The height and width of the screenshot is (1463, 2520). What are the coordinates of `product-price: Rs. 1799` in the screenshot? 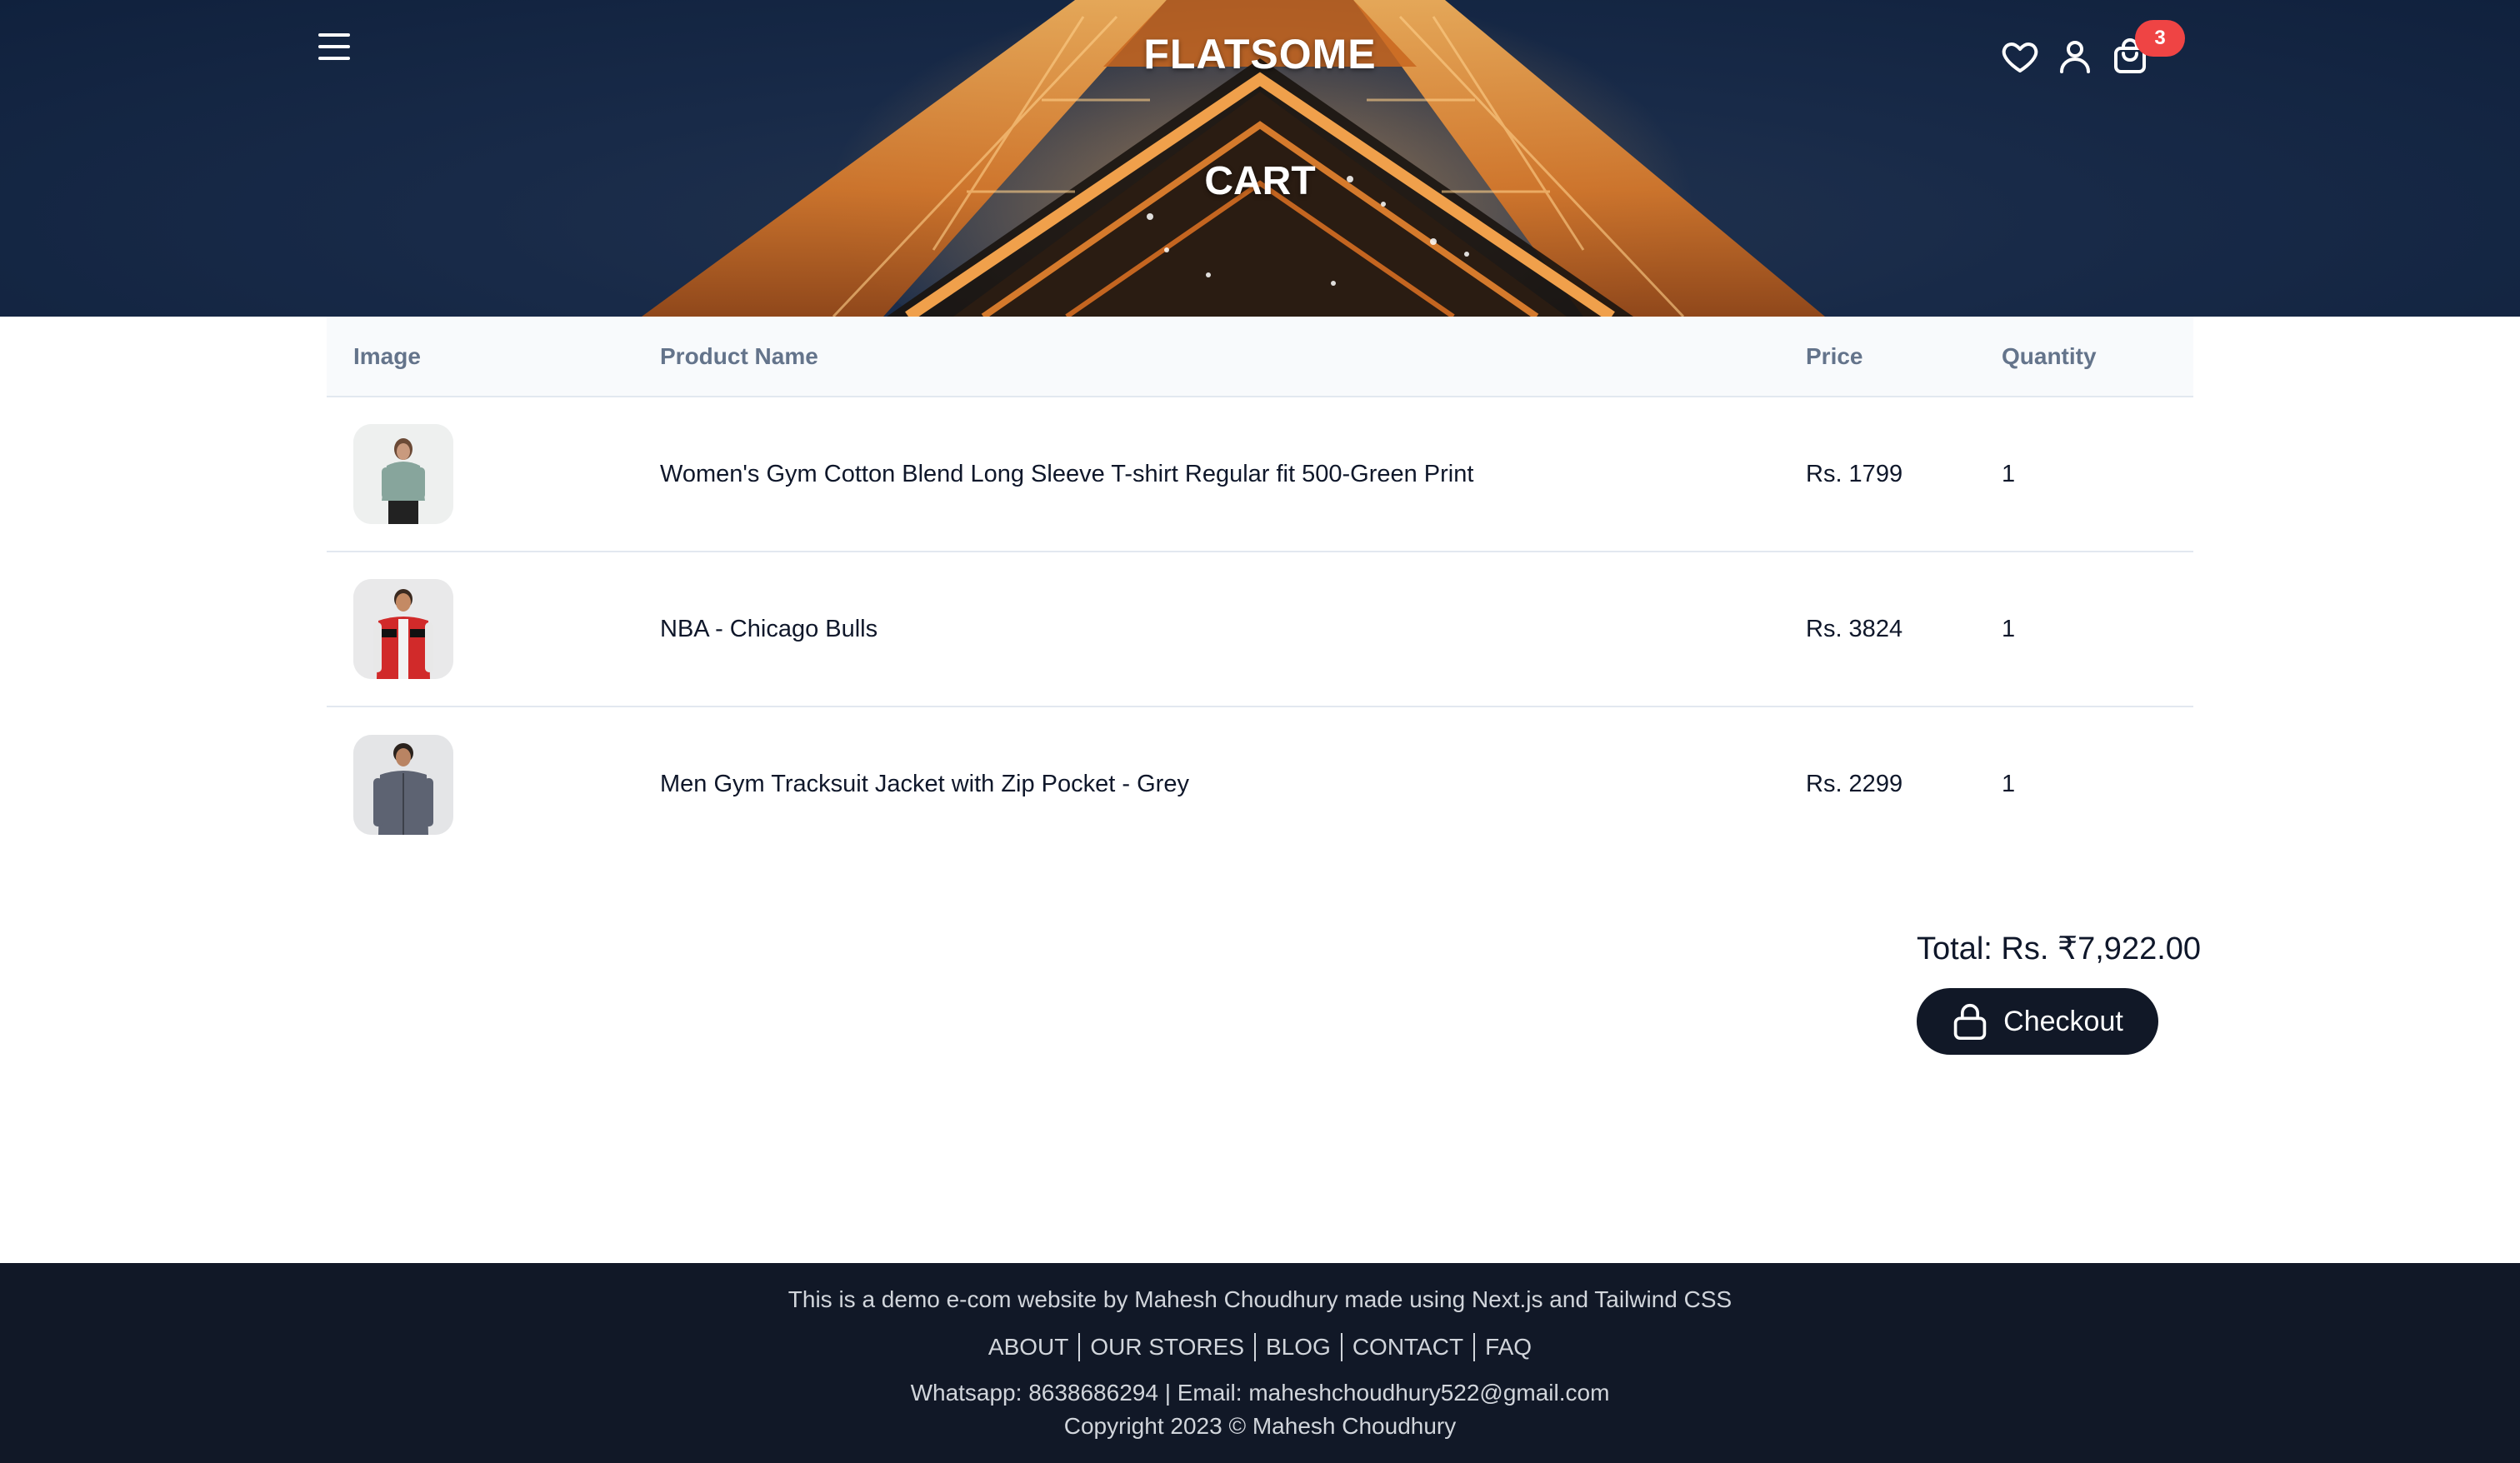 It's located at (1855, 473).